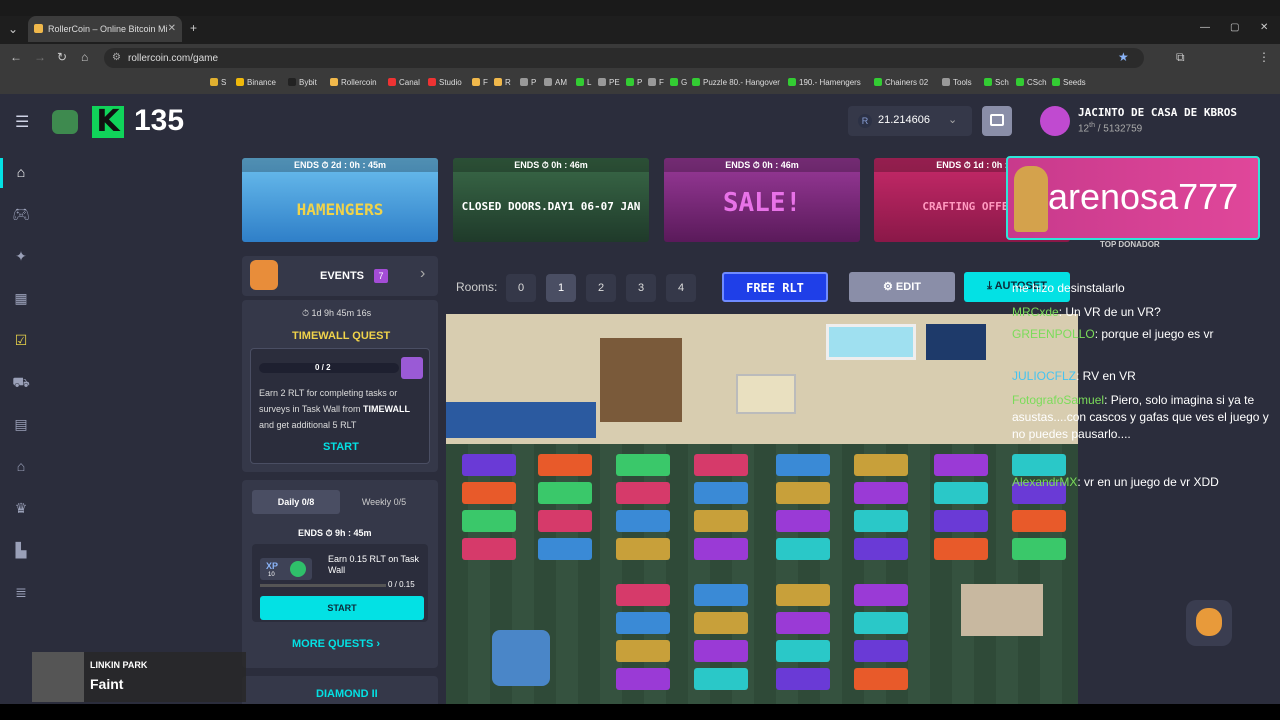 The width and height of the screenshot is (1280, 720). Describe the element at coordinates (21, 382) in the screenshot. I see `sidebar-marketplace-icon: ⛟` at that location.